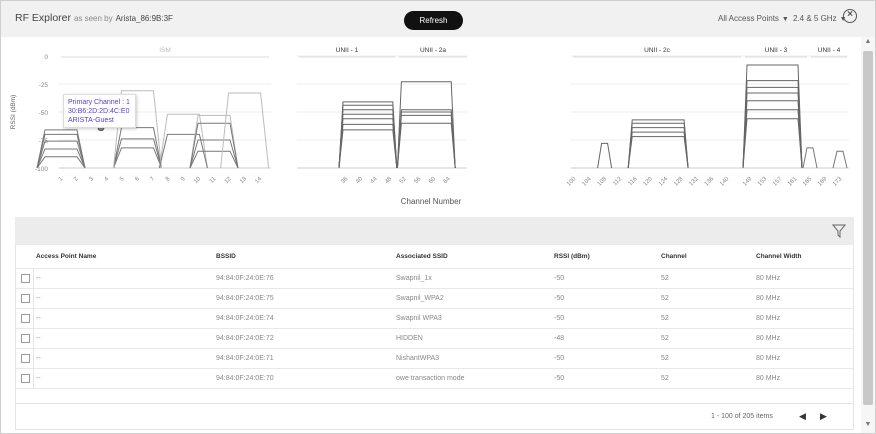 The image size is (876, 434). What do you see at coordinates (838, 182) in the screenshot?
I see `x-tick-label: 173` at bounding box center [838, 182].